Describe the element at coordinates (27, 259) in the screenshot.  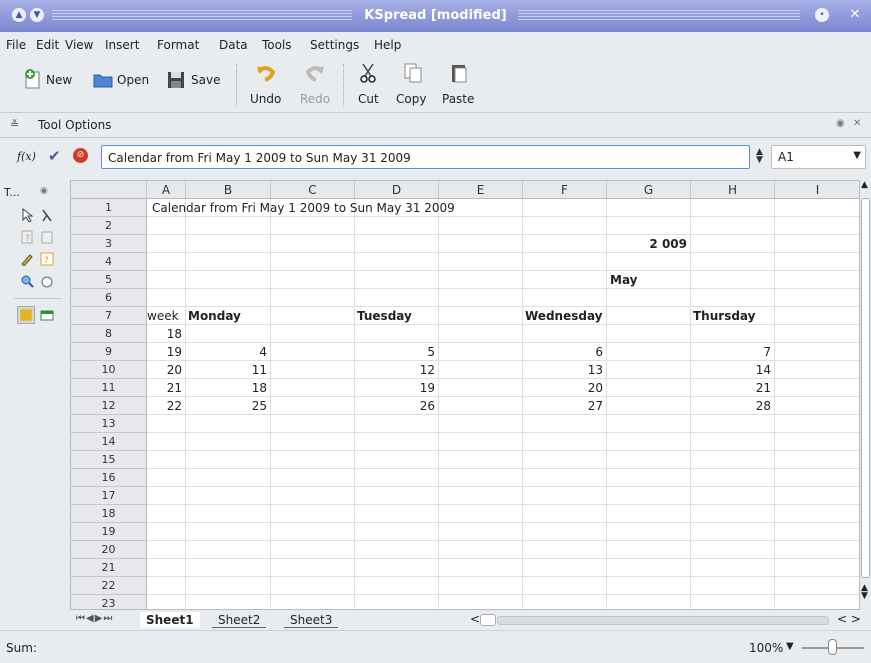
I see `pencil-icon` at that location.